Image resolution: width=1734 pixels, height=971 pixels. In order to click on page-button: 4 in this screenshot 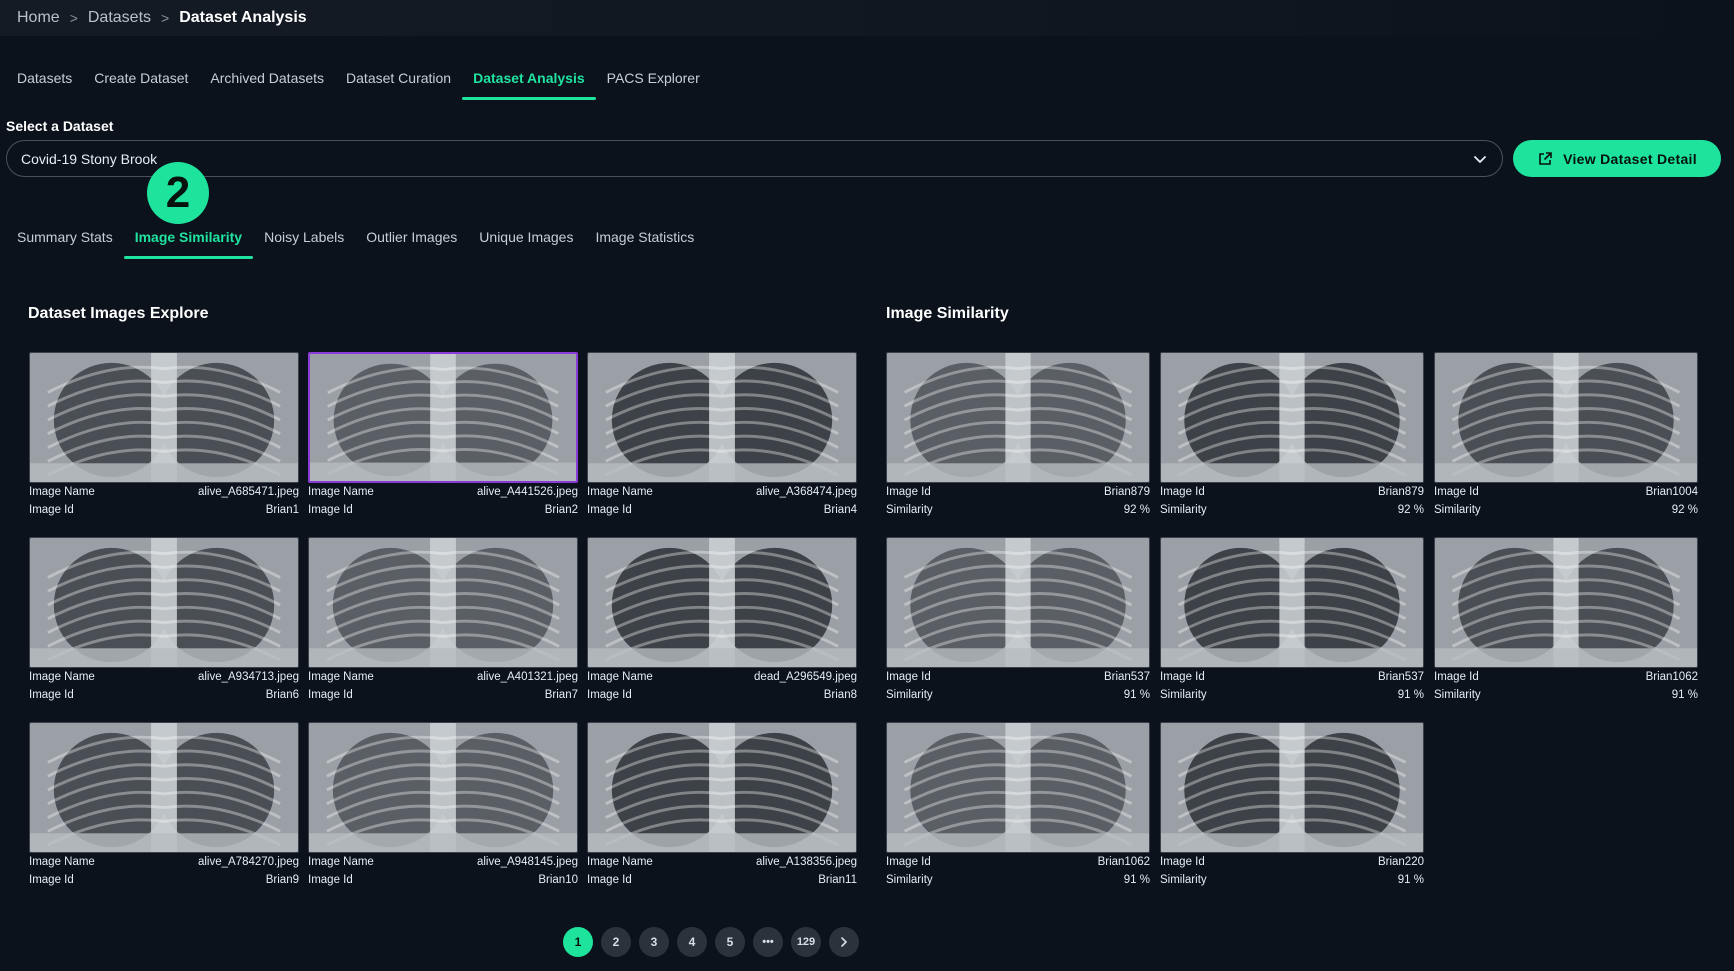, I will do `click(692, 942)`.